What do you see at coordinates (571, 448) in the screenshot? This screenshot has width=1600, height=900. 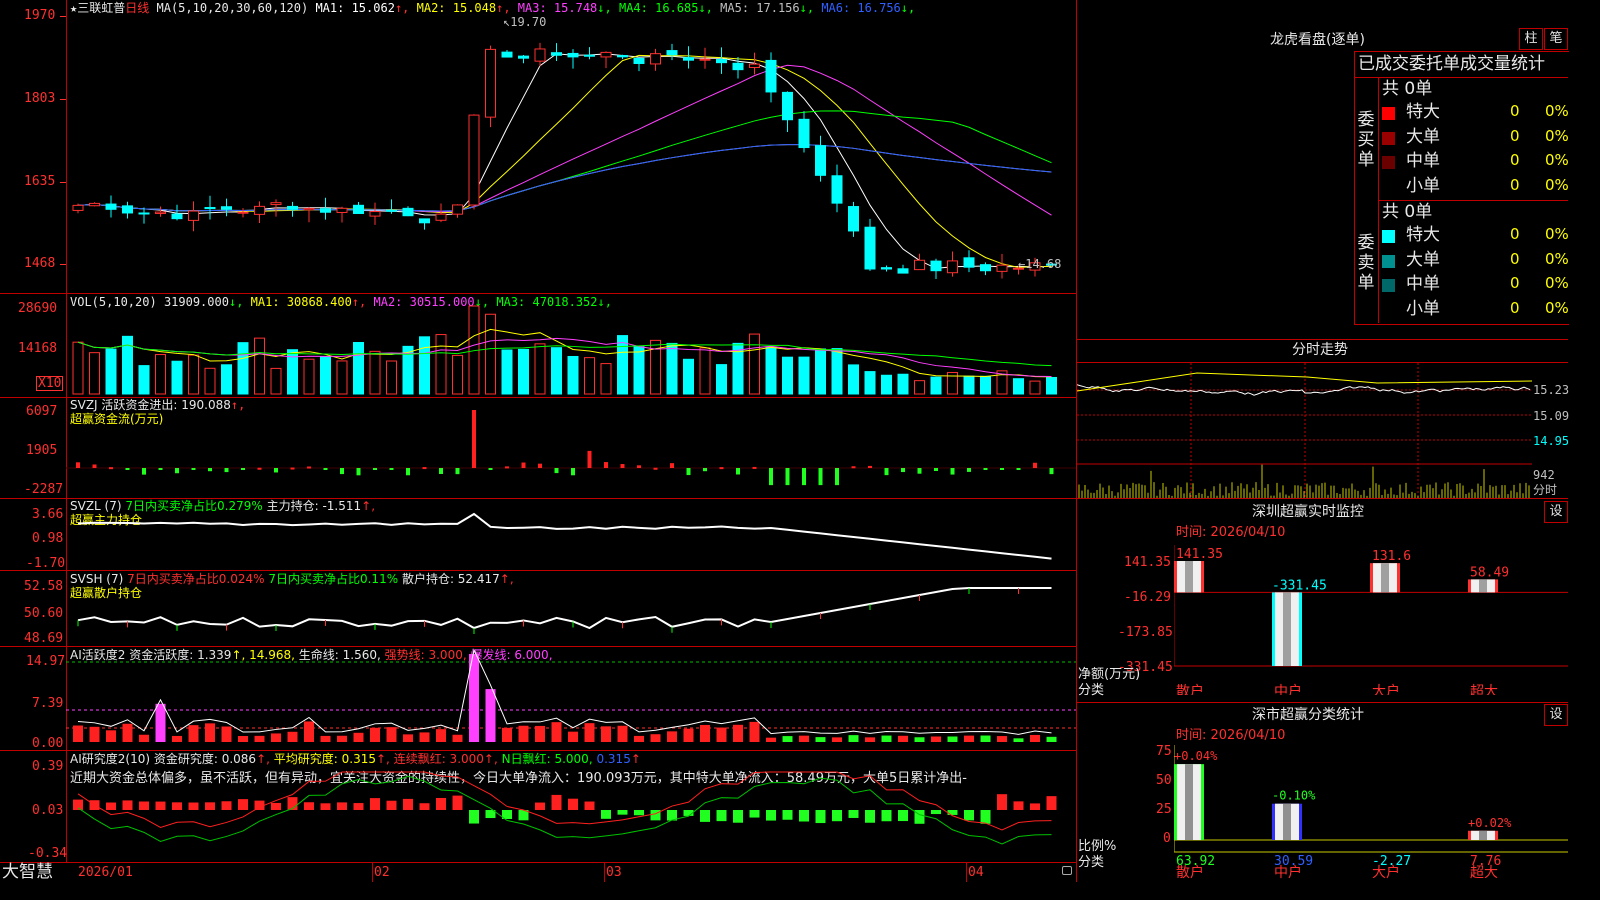 I see `svzj-chart` at bounding box center [571, 448].